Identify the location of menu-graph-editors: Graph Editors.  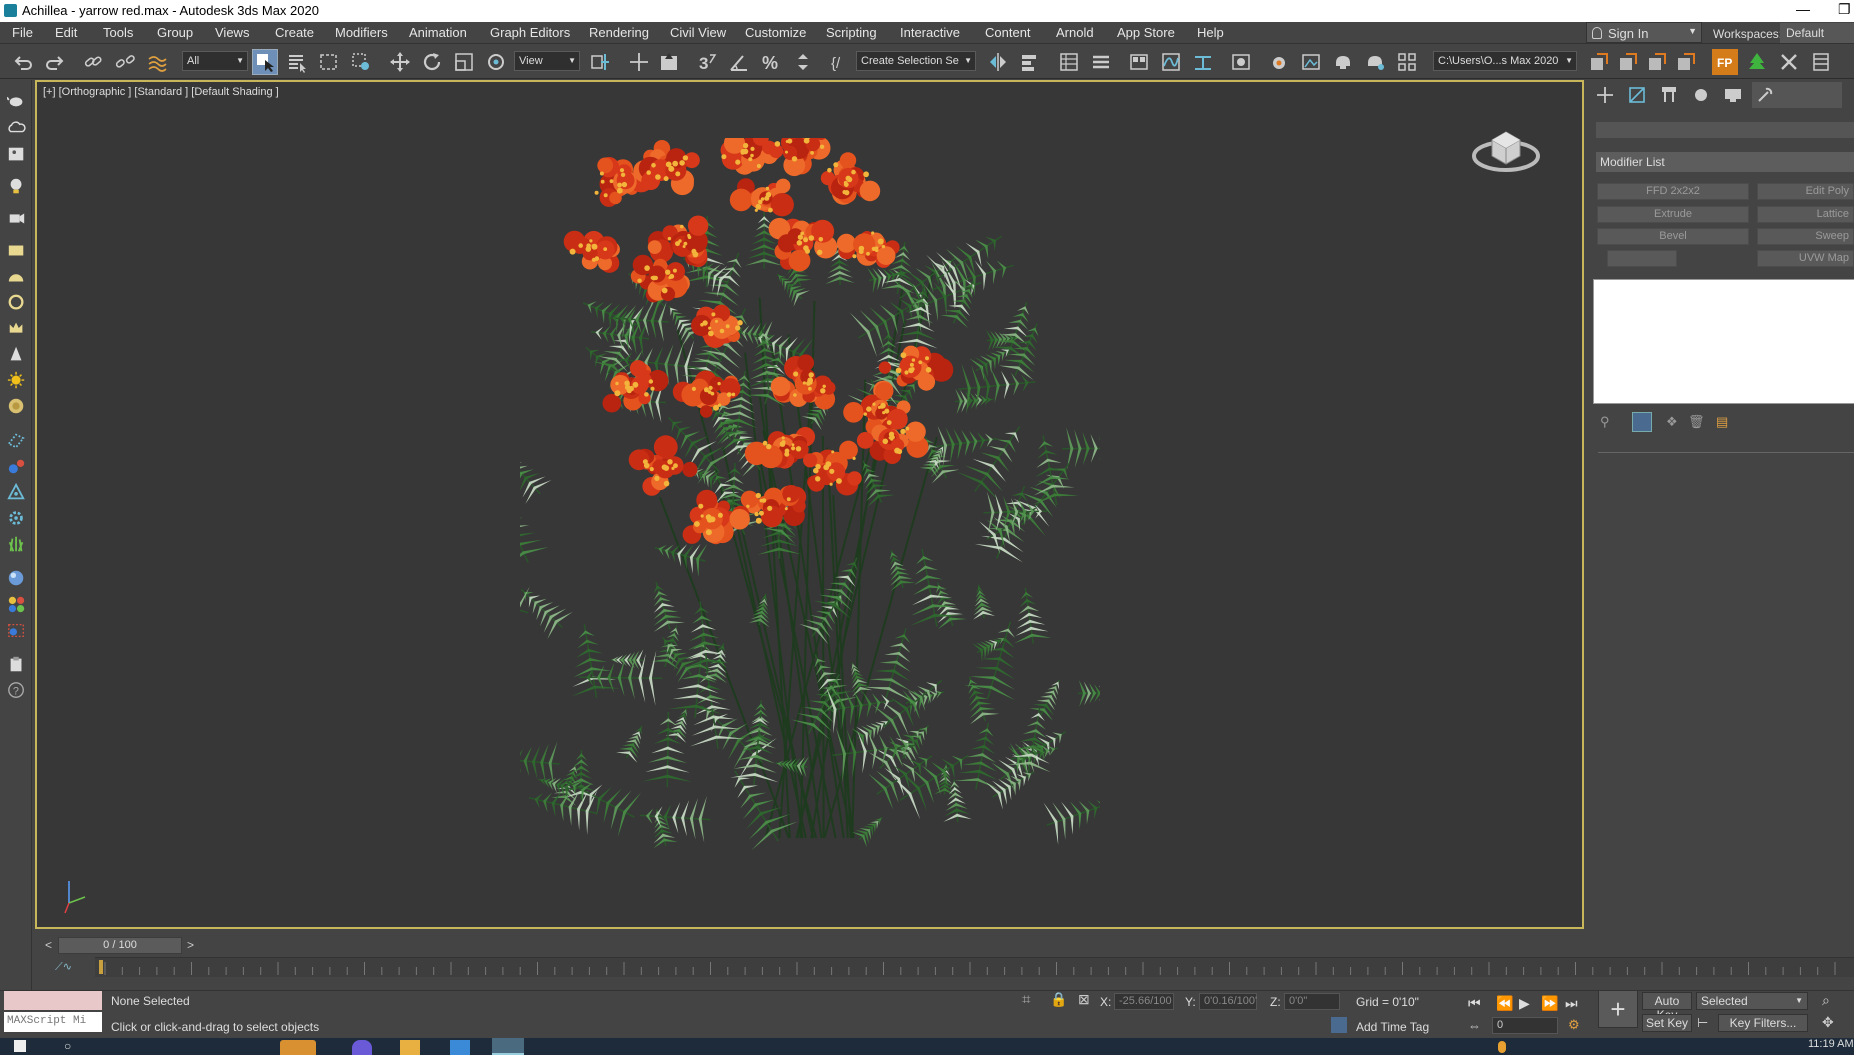
(530, 32).